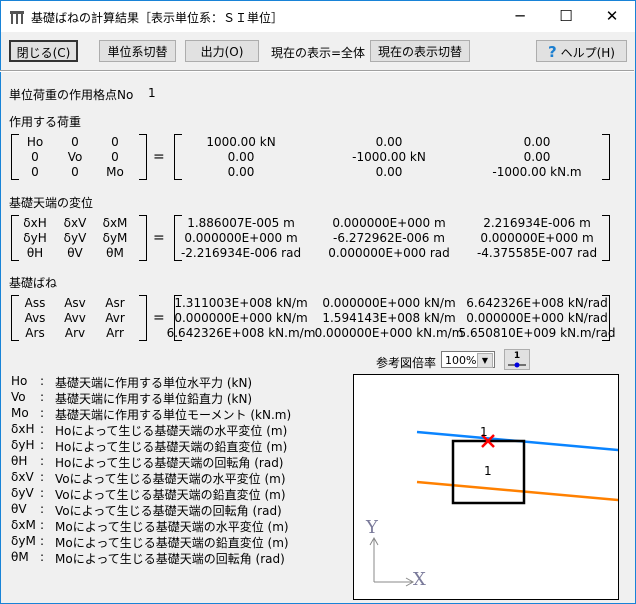  I want to click on legend-text: Hoによって生じる基礎天端の鉛直変位 (m), so click(171, 447).